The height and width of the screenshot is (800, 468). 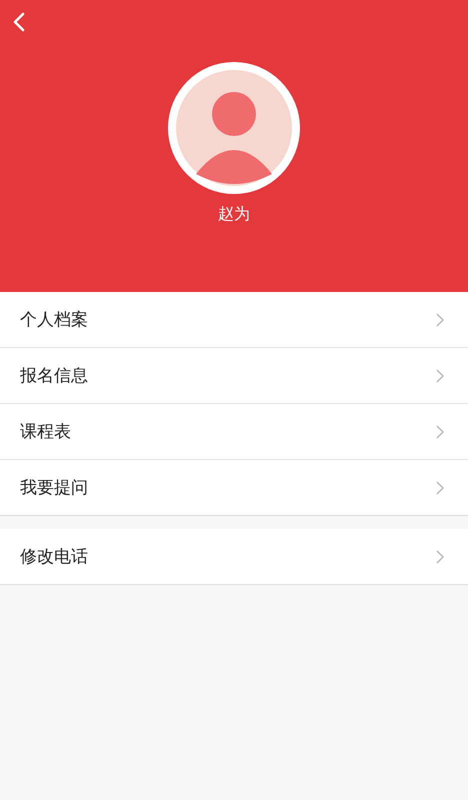 What do you see at coordinates (234, 320) in the screenshot?
I see `menu-item: 个人档案` at bounding box center [234, 320].